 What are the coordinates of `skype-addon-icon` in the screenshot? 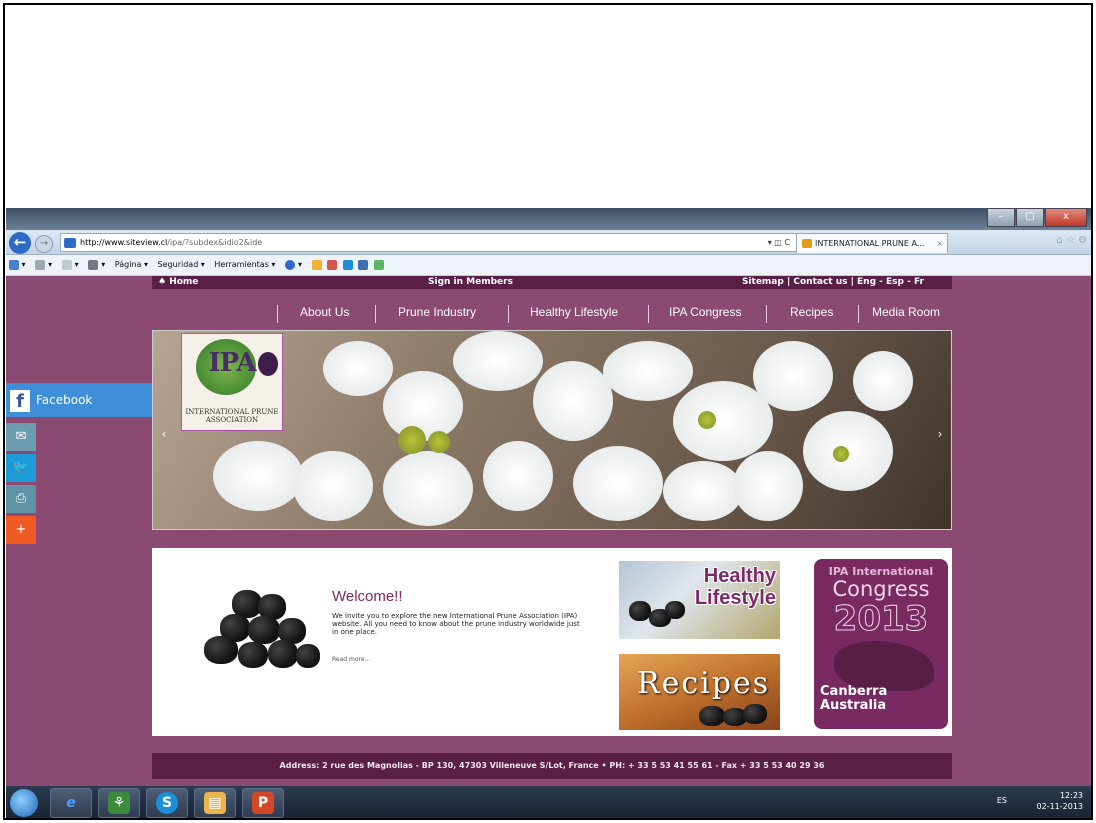 It's located at (347, 264).